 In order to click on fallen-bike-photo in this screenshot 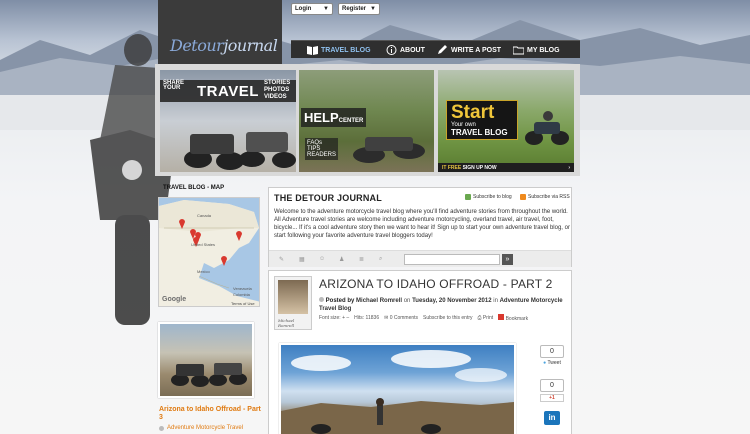, I will do `click(389, 150)`.